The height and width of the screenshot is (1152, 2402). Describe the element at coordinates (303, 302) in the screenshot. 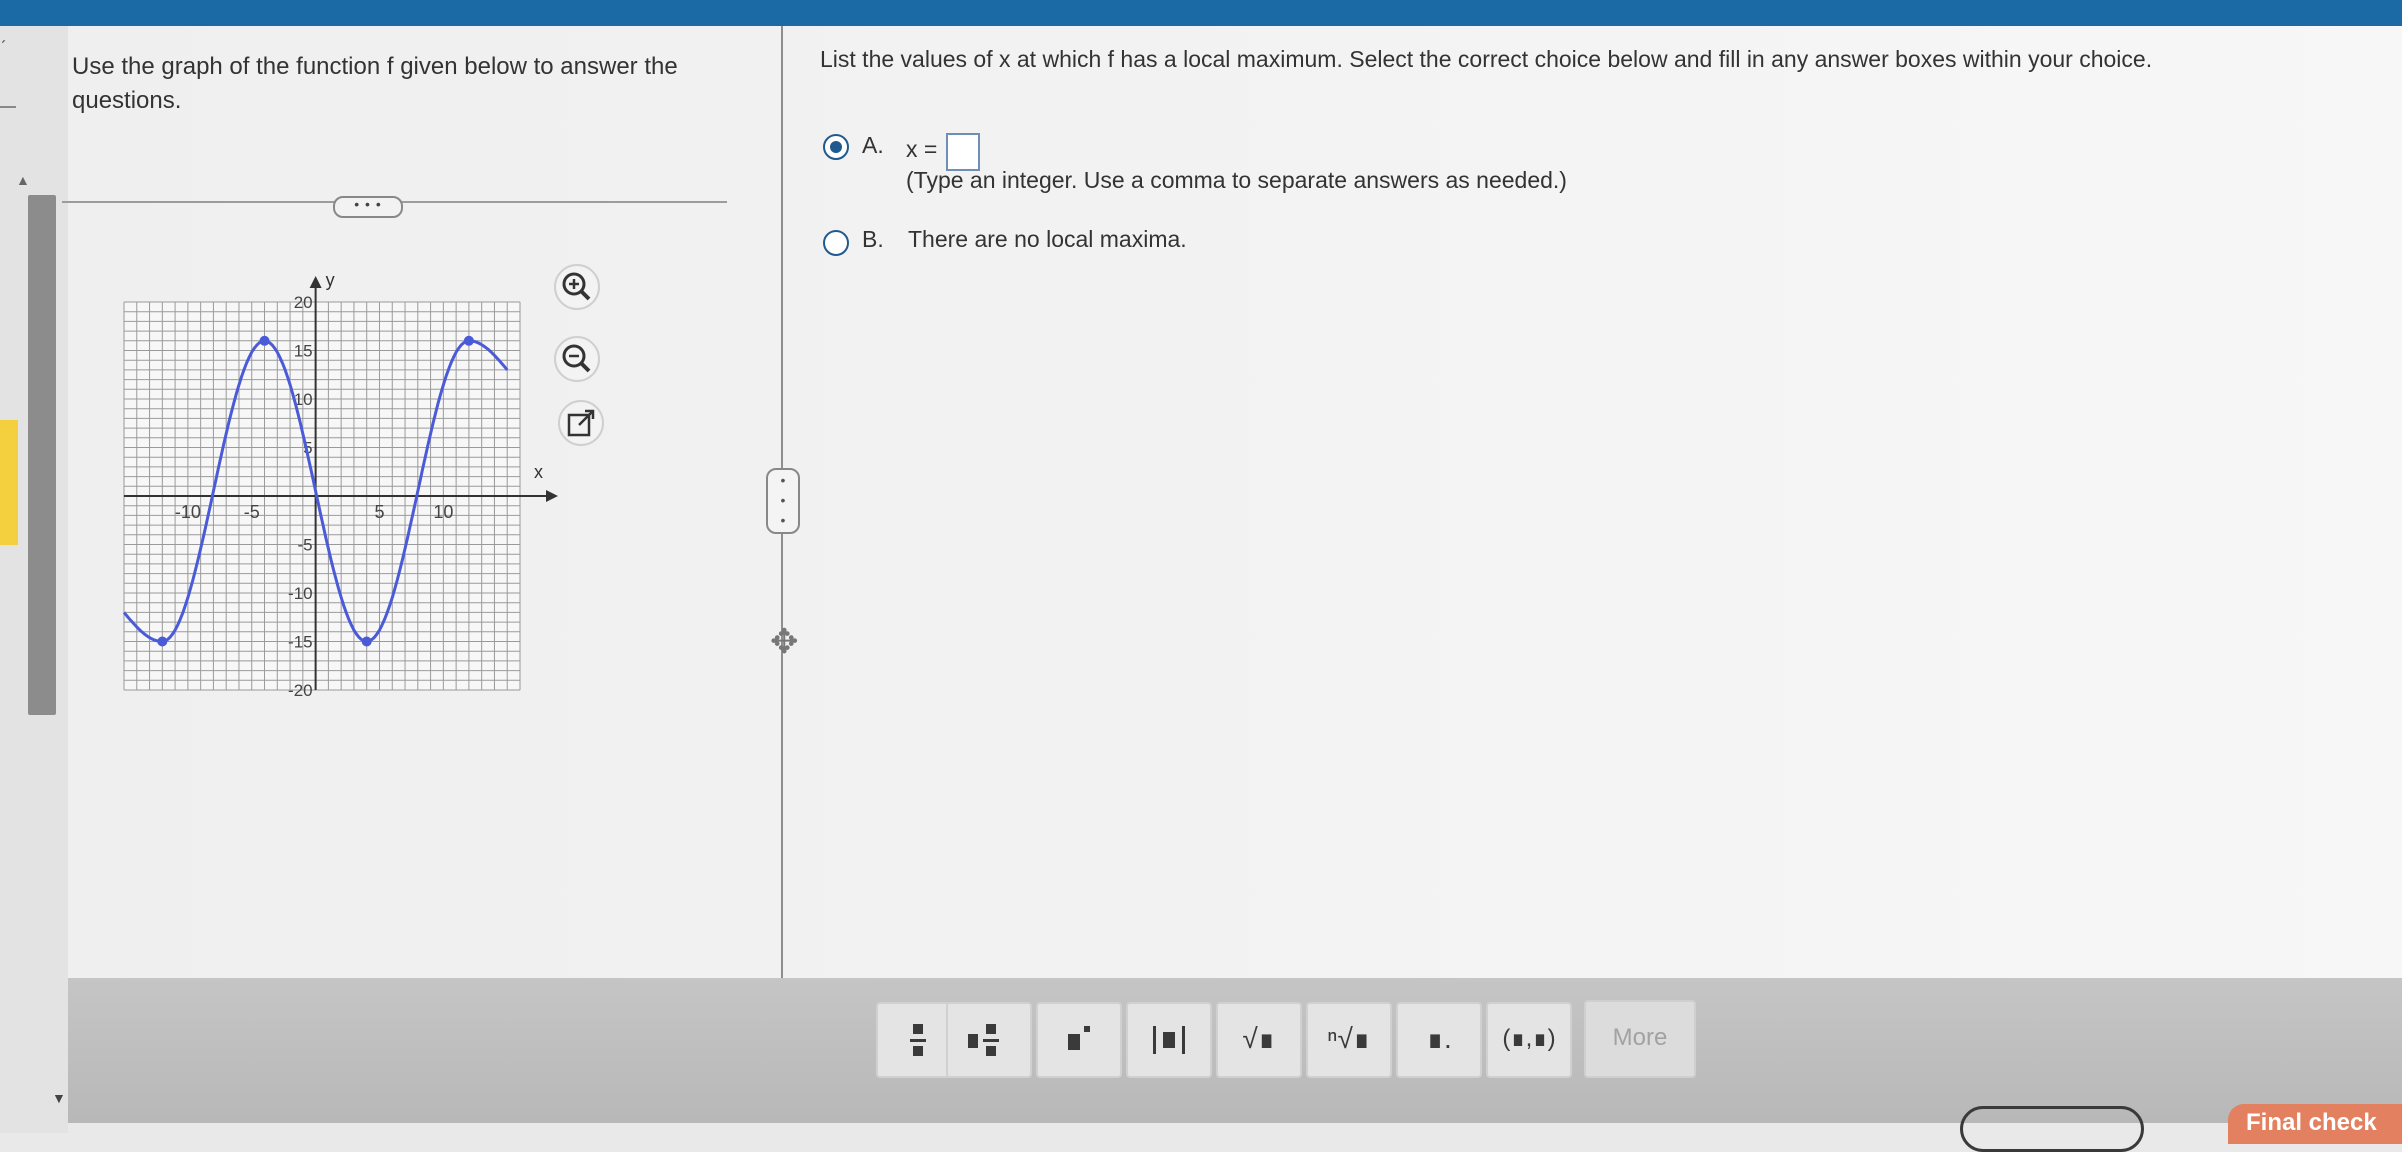

I see `y-tick-label: 20` at that location.